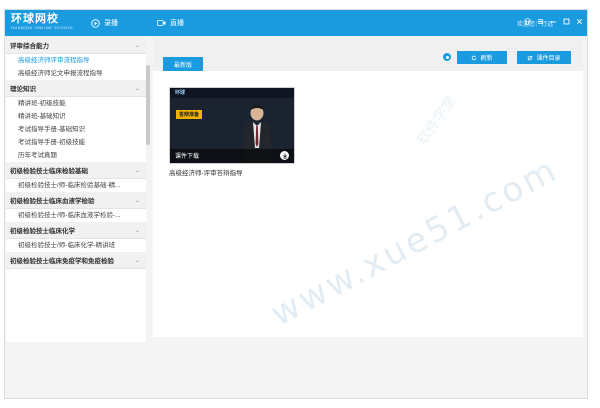 The image size is (600, 408). I want to click on list-item: 初级检验技士/师-临床化学-精讲班, so click(76, 245).